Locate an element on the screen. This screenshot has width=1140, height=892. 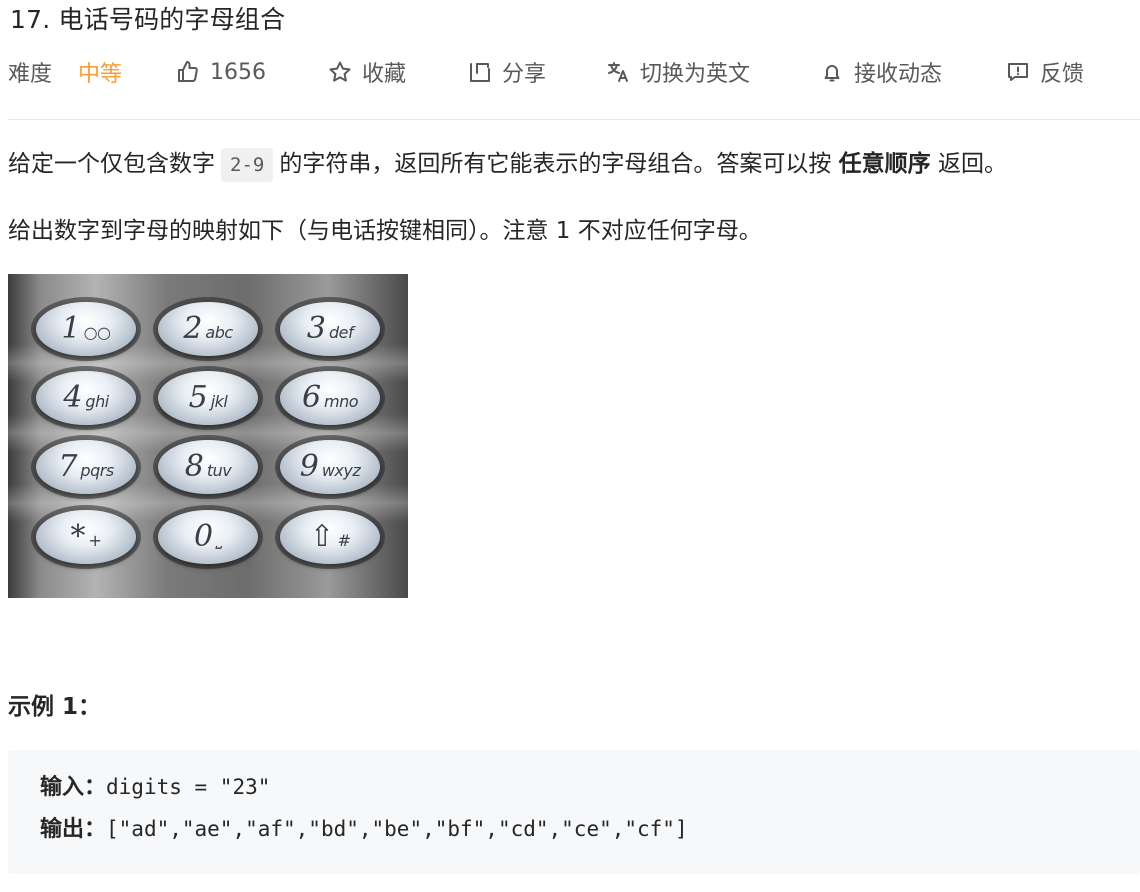
subscribe-label: 接收动态 is located at coordinates (898, 74).